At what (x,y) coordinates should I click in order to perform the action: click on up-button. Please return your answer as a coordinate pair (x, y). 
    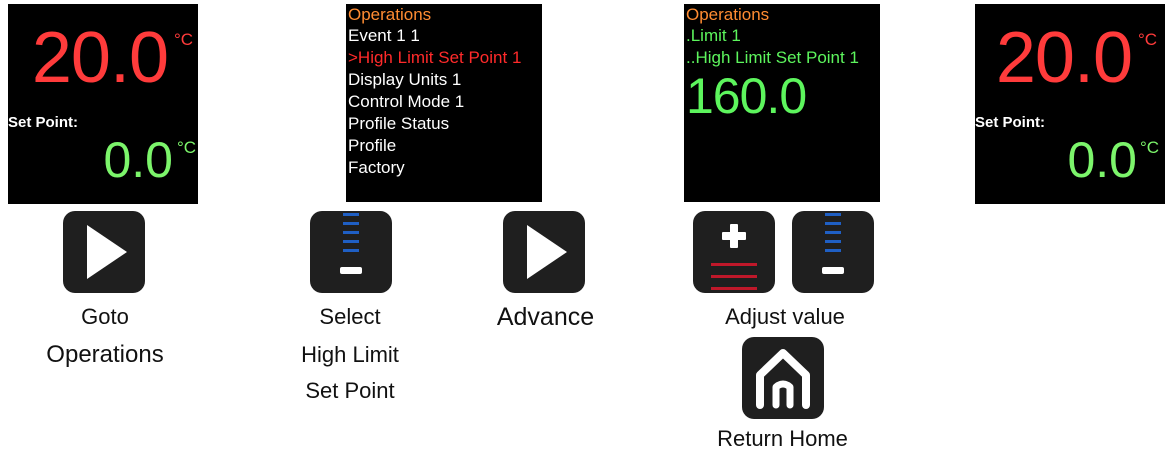
    Looking at the image, I should click on (734, 252).